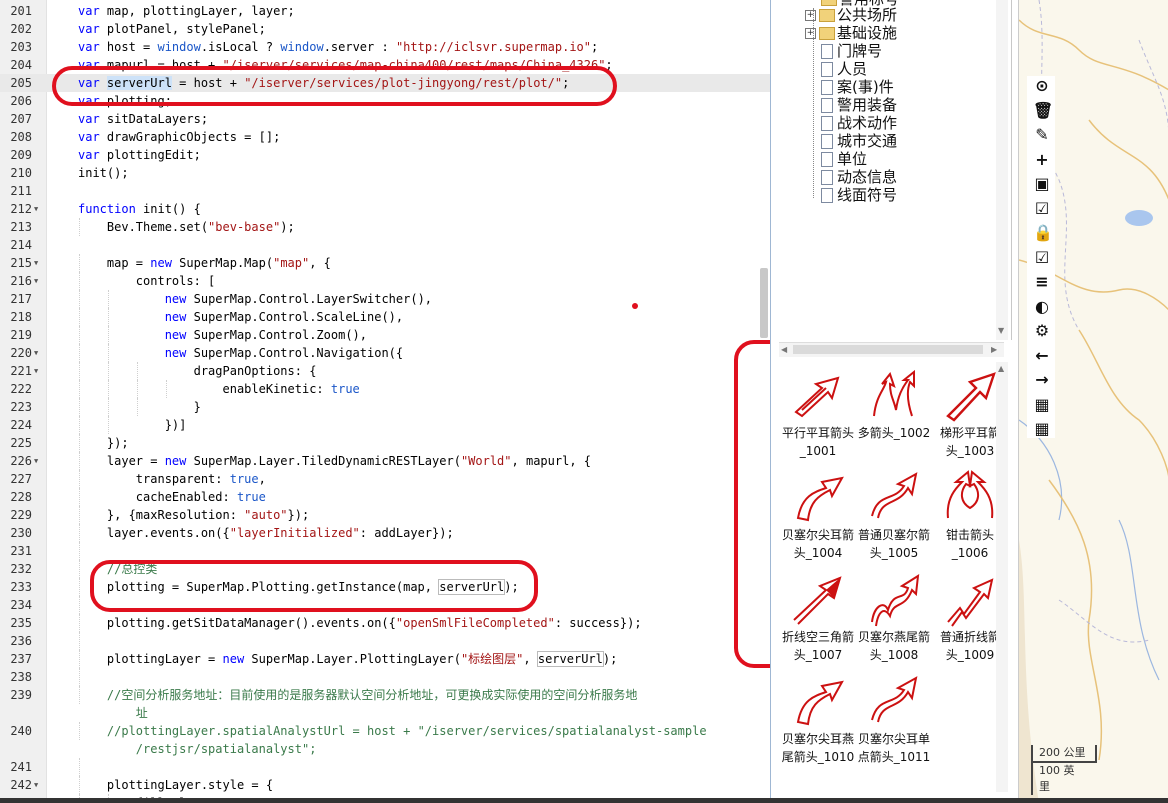 This screenshot has width=1168, height=803. I want to click on code-line: 218 new SuperMap.Control.ScaleLine(),, so click(385, 317).